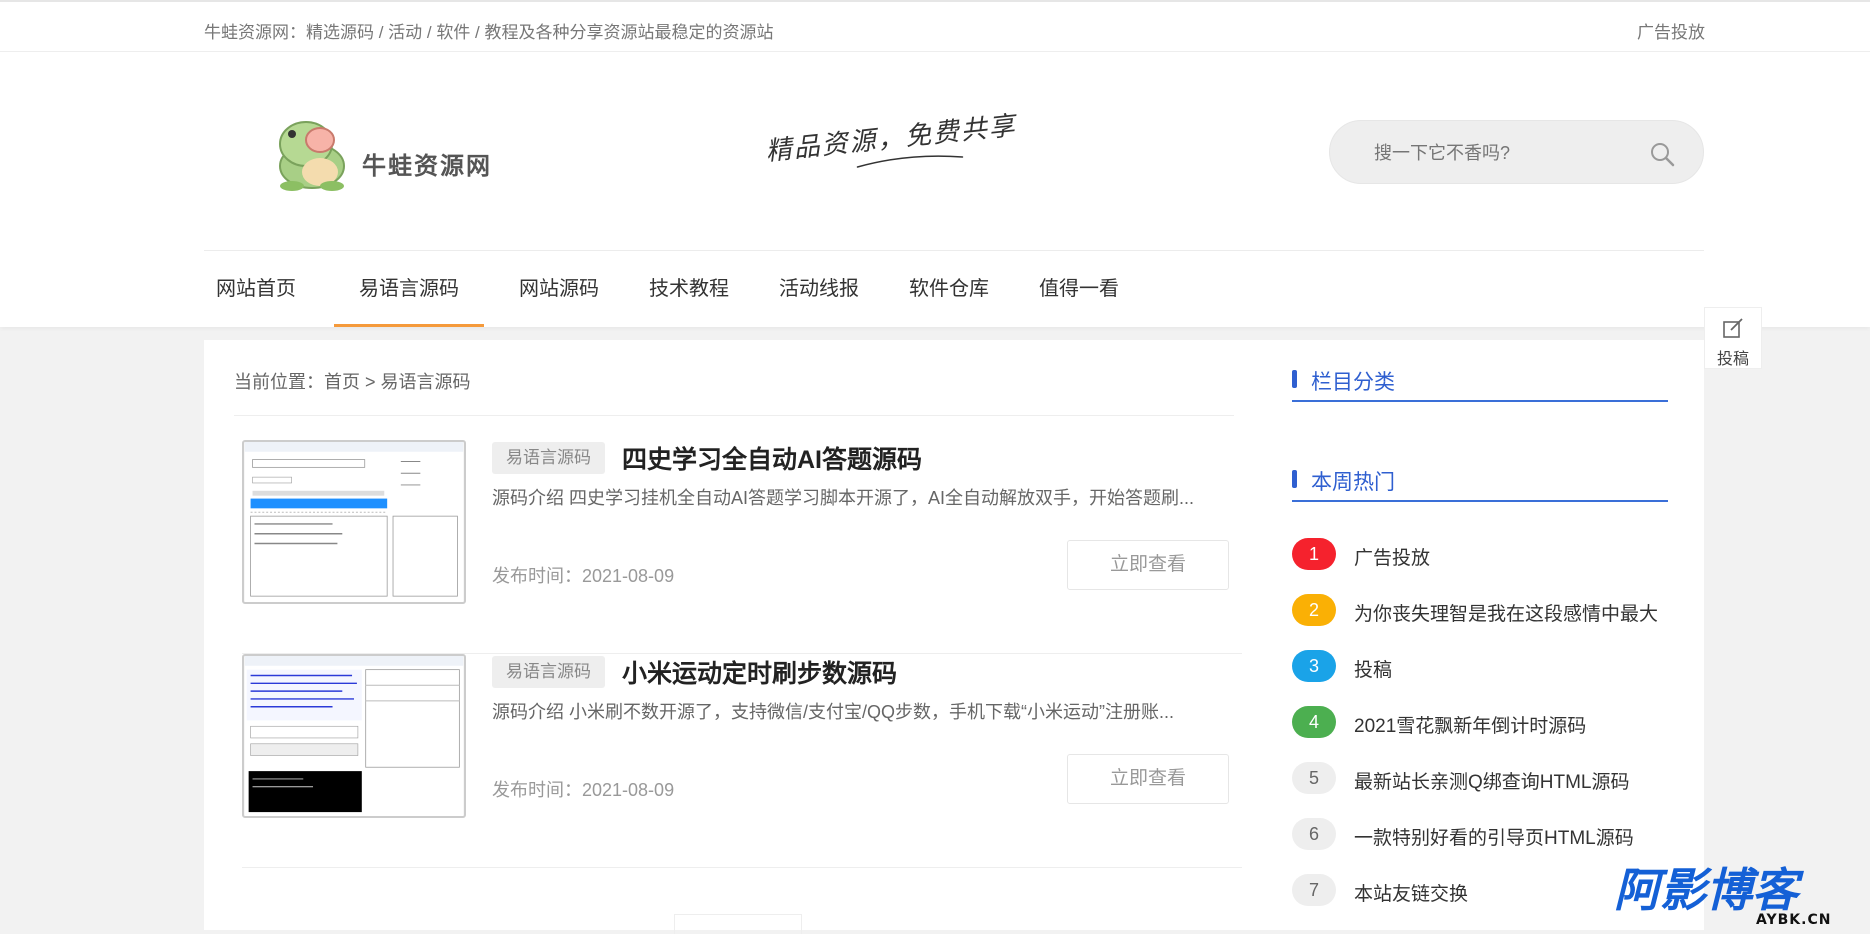 The height and width of the screenshot is (934, 1870). I want to click on hot-rank-badge: 1, so click(1314, 554).